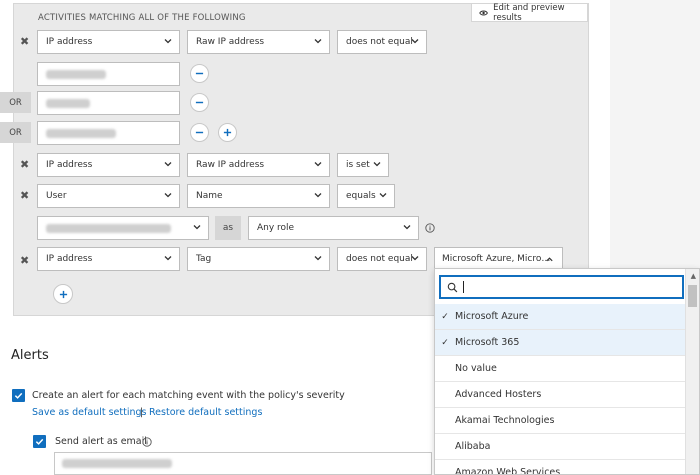 This screenshot has height=475, width=700. What do you see at coordinates (560, 317) in the screenshot?
I see `dropdown-option: ✓ Microsoft Azure` at bounding box center [560, 317].